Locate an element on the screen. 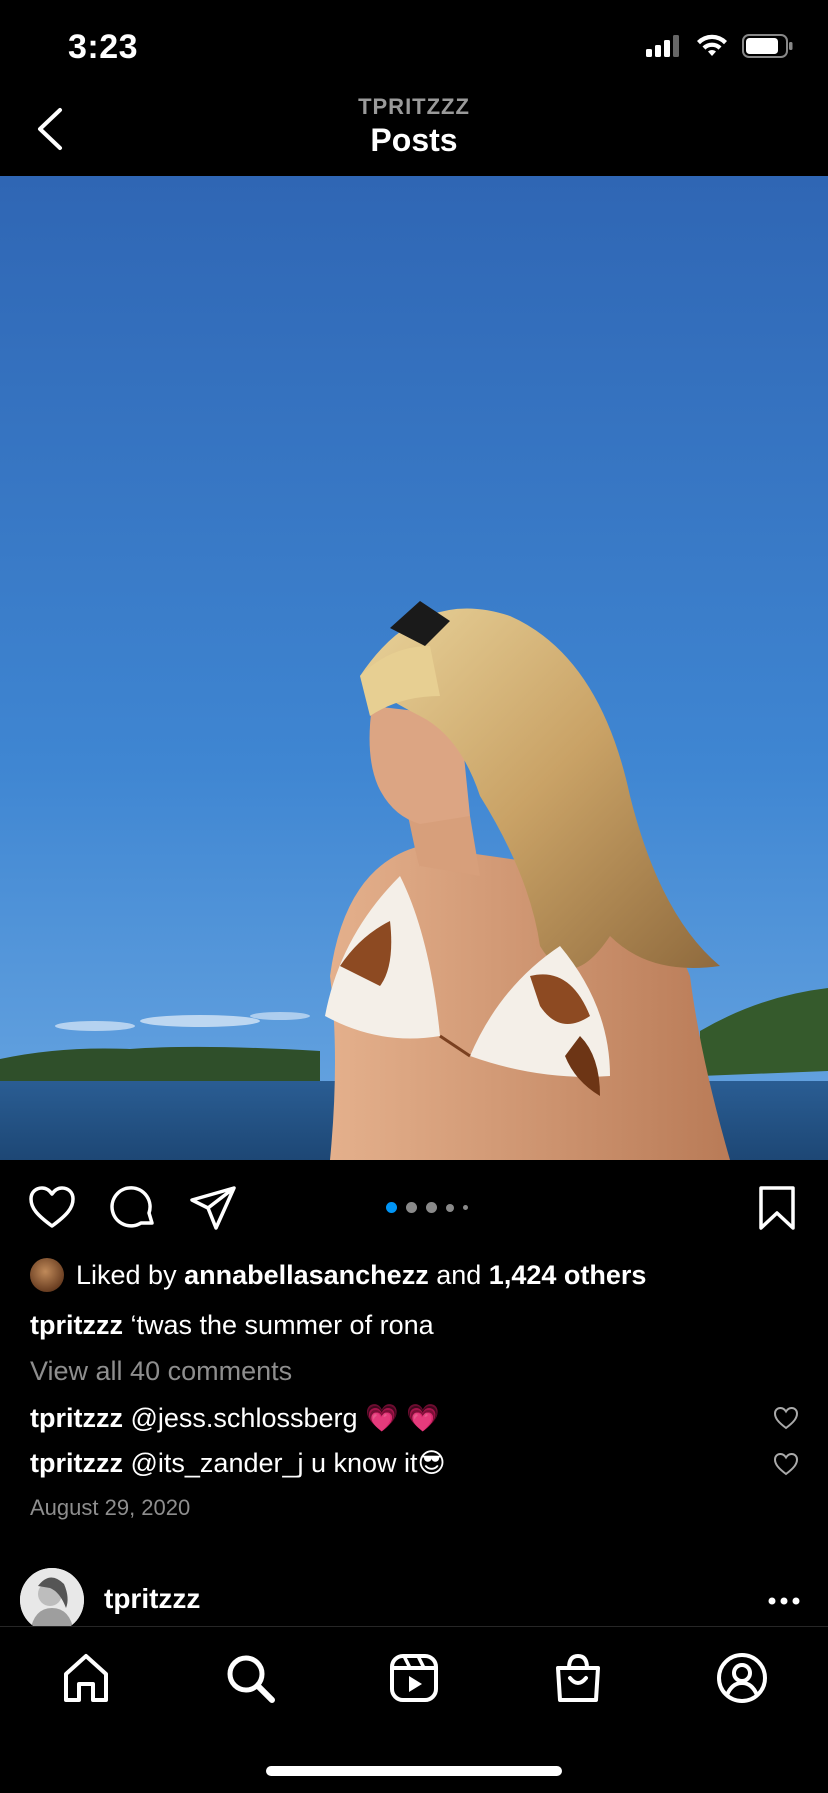 Image resolution: width=828 pixels, height=1793 pixels. comment-text: @jess.schlossberg 💗 💗 is located at coordinates (285, 1418).